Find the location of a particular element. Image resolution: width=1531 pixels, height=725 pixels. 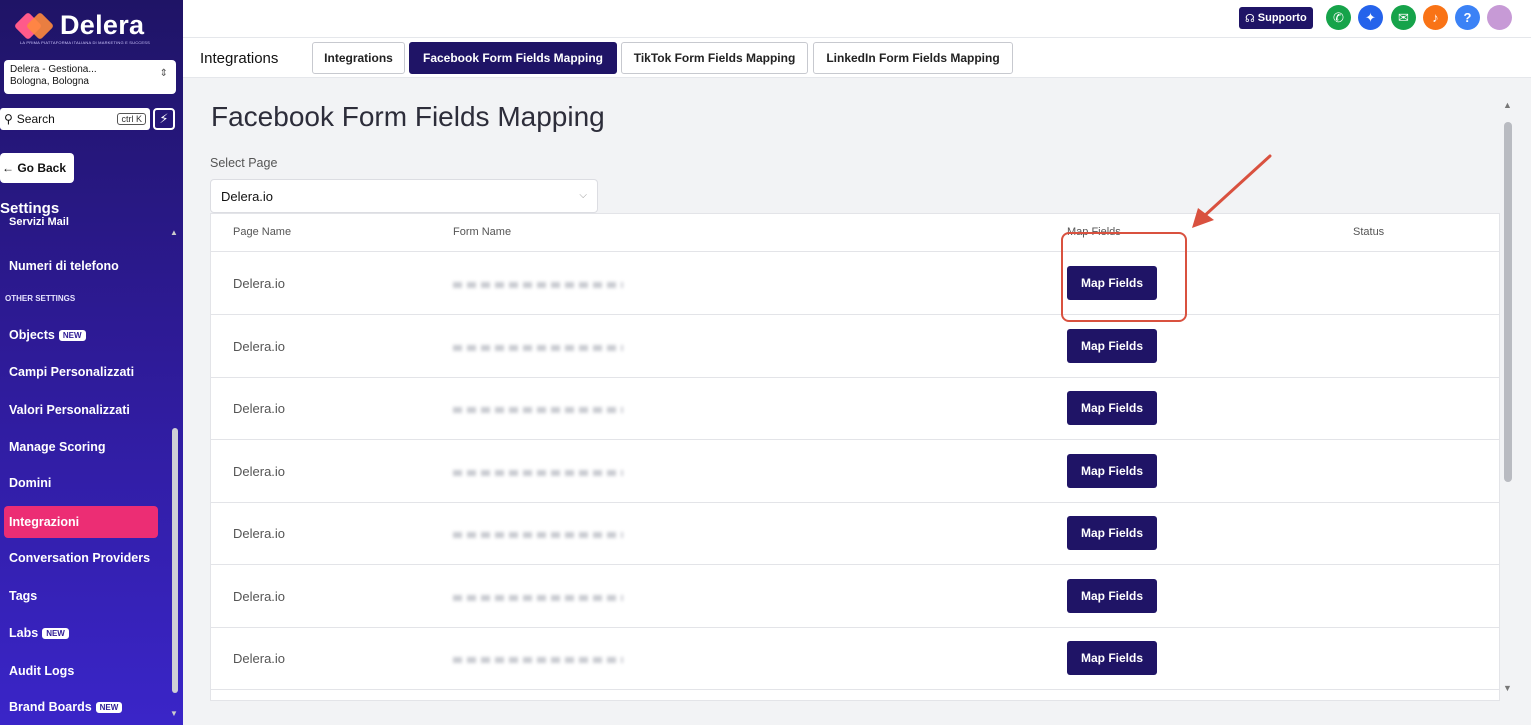

sidebar-item-label: Audit Logs is located at coordinates (42, 671).